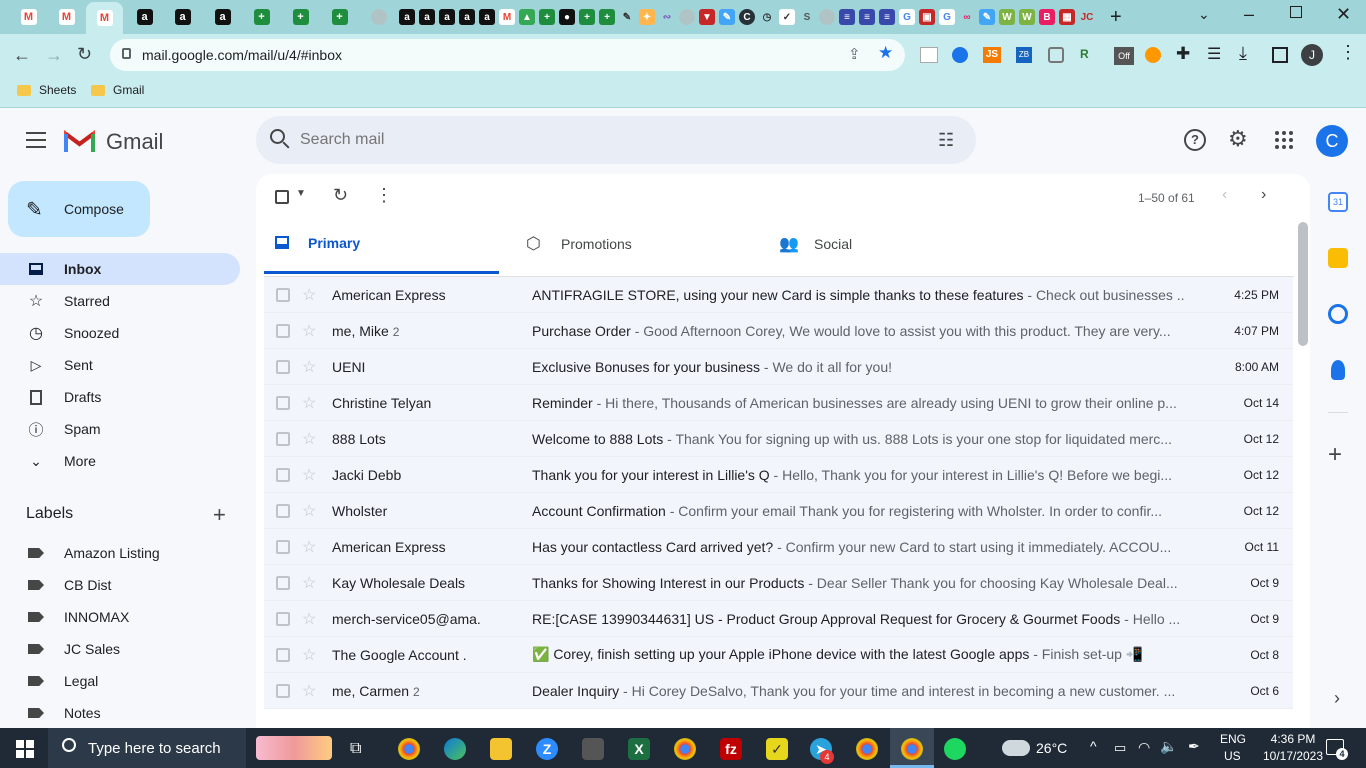 This screenshot has width=1366, height=768. Describe the element at coordinates (687, 17) in the screenshot. I see `globe-icon` at that location.